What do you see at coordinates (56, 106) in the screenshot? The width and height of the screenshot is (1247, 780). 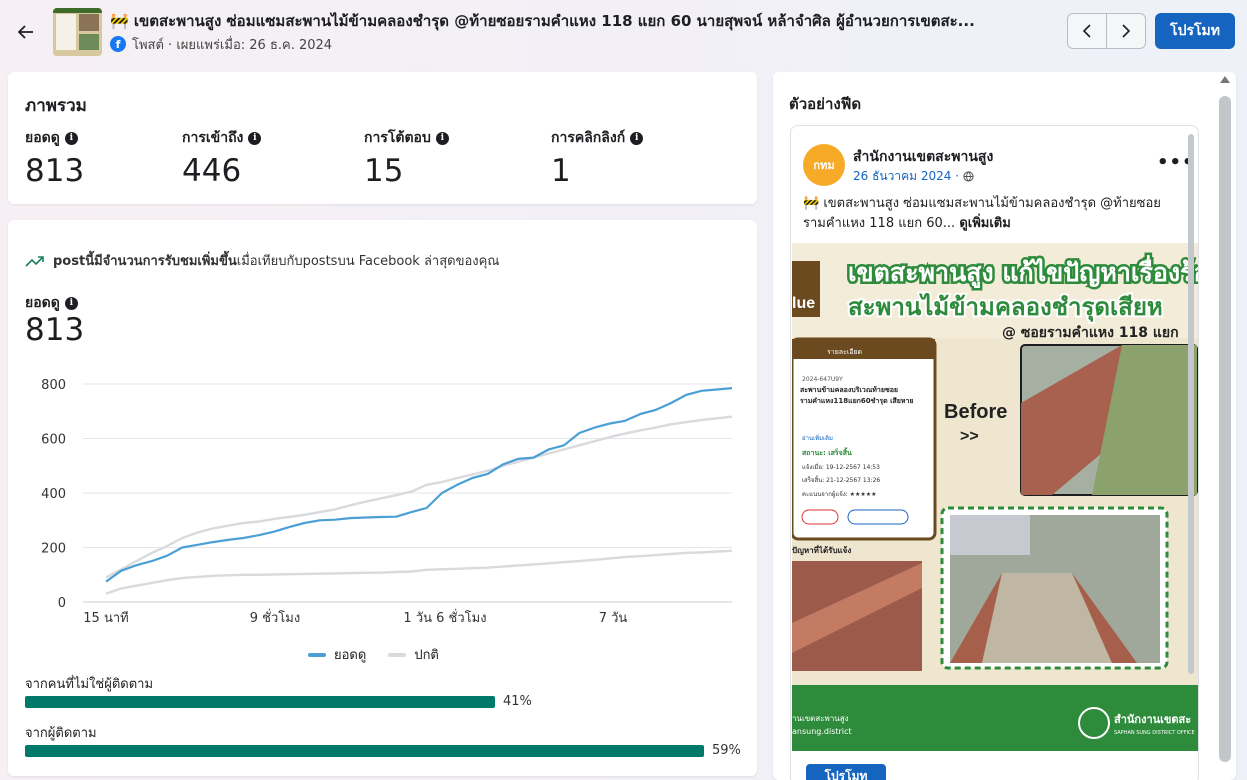 I see `overview-title: ภาพรวม` at bounding box center [56, 106].